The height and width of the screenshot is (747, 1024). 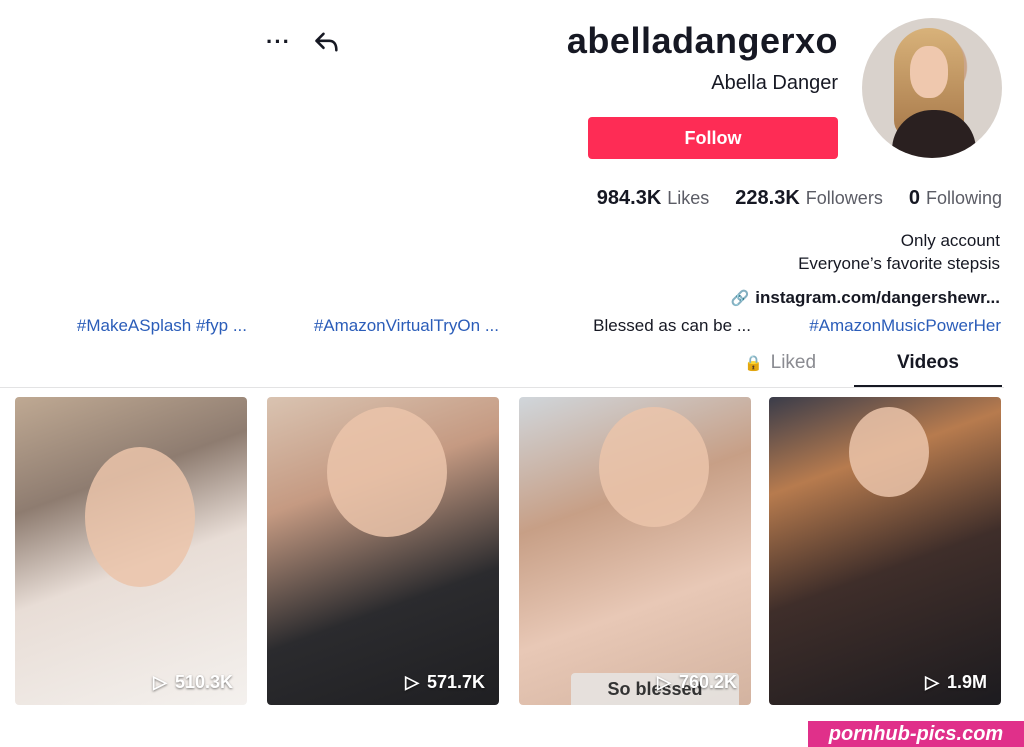 What do you see at coordinates (963, 198) in the screenshot?
I see `following-label: Following` at bounding box center [963, 198].